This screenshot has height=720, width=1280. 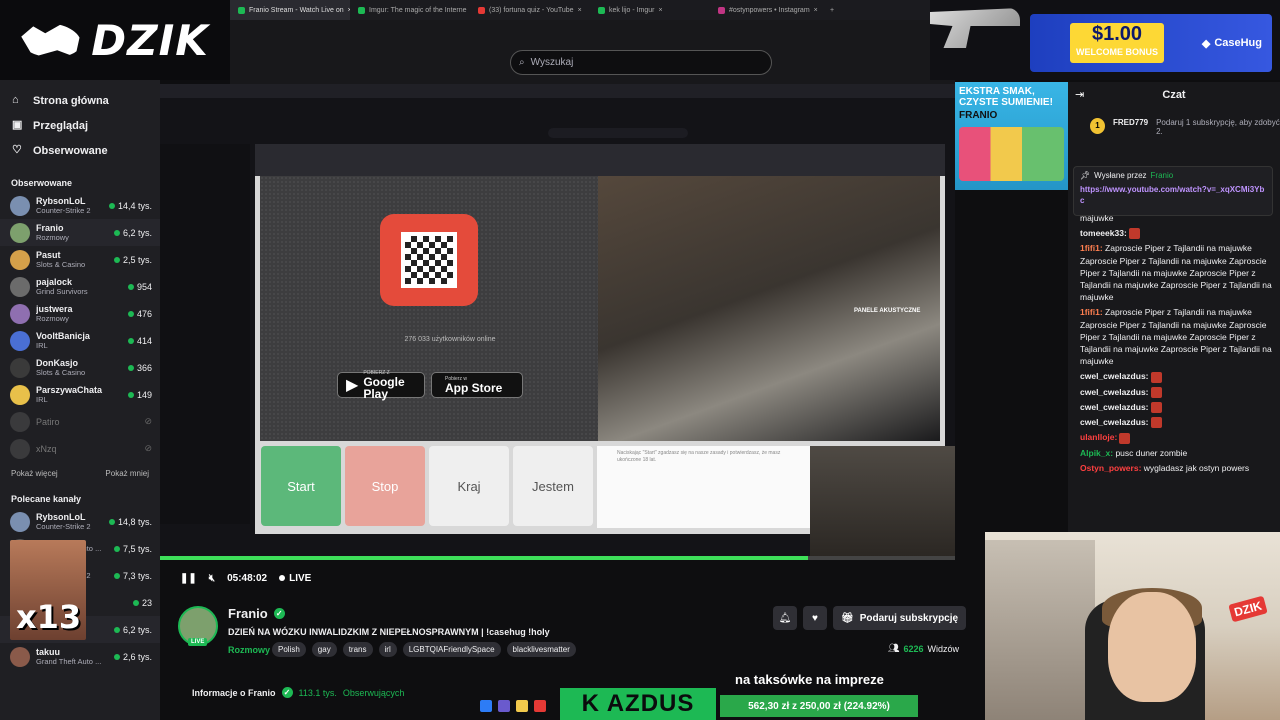 I want to click on nav-item: ▣ Przeglądaj, so click(x=80, y=125).